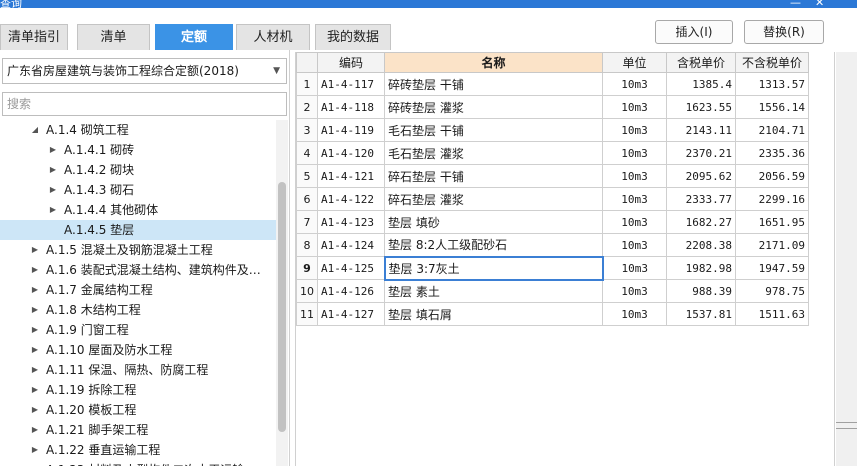 The height and width of the screenshot is (466, 857). Describe the element at coordinates (138, 350) in the screenshot. I see `tree-node: ▶ A.1.10 屋面及防水工程` at that location.